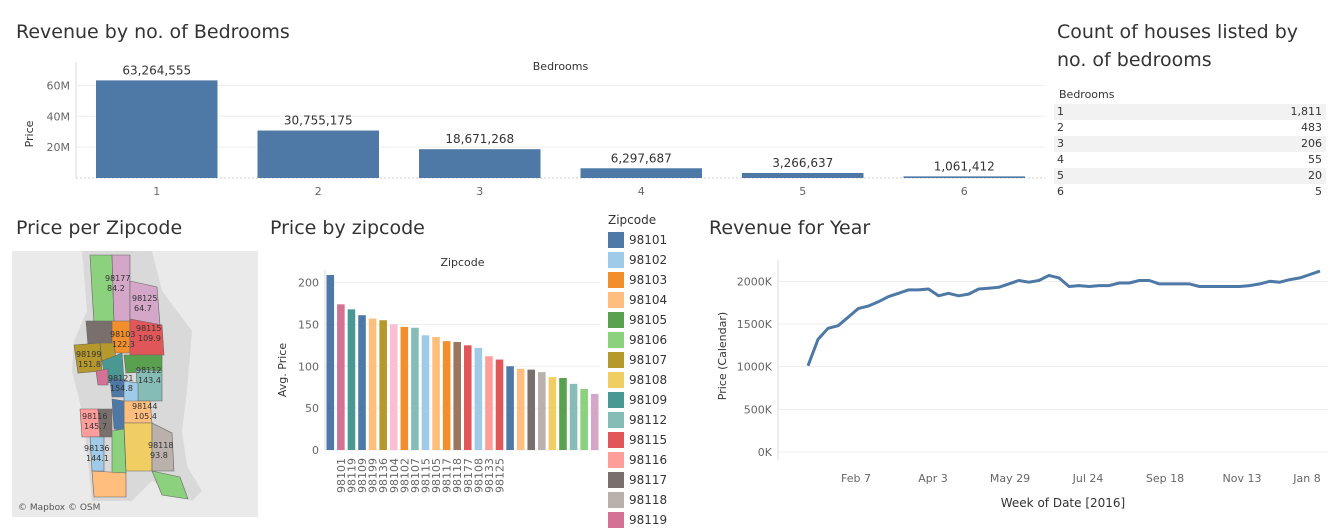  I want to click on legend-item: 98117, so click(643, 480).